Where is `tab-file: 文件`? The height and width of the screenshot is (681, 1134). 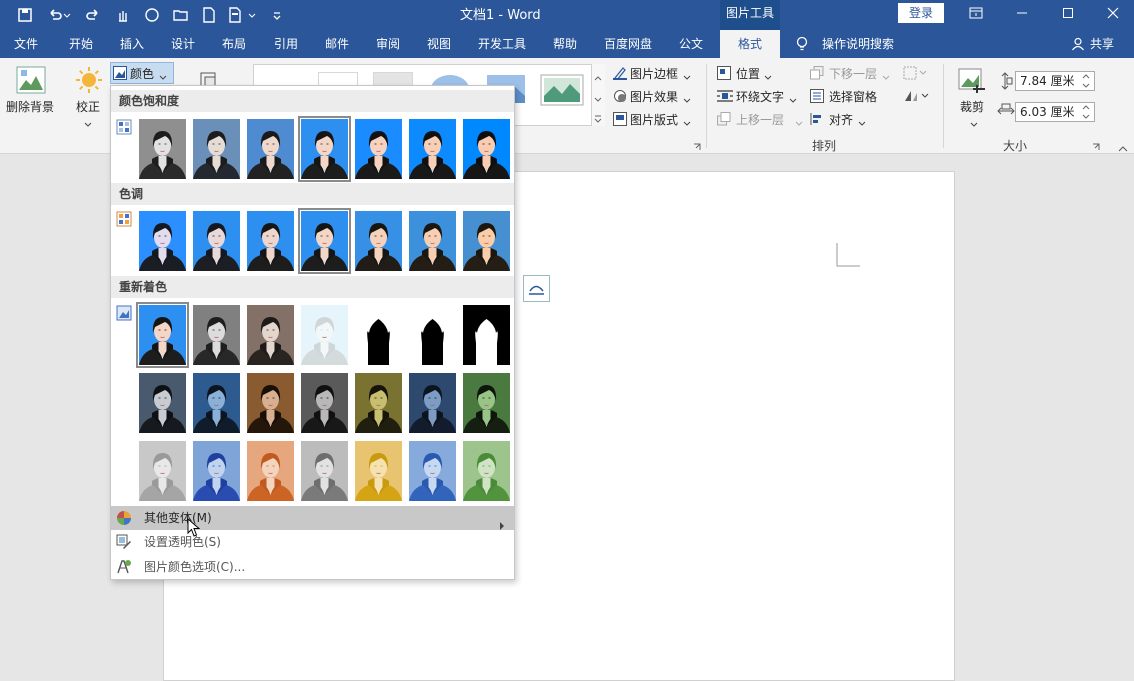
tab-file: 文件 is located at coordinates (26, 44).